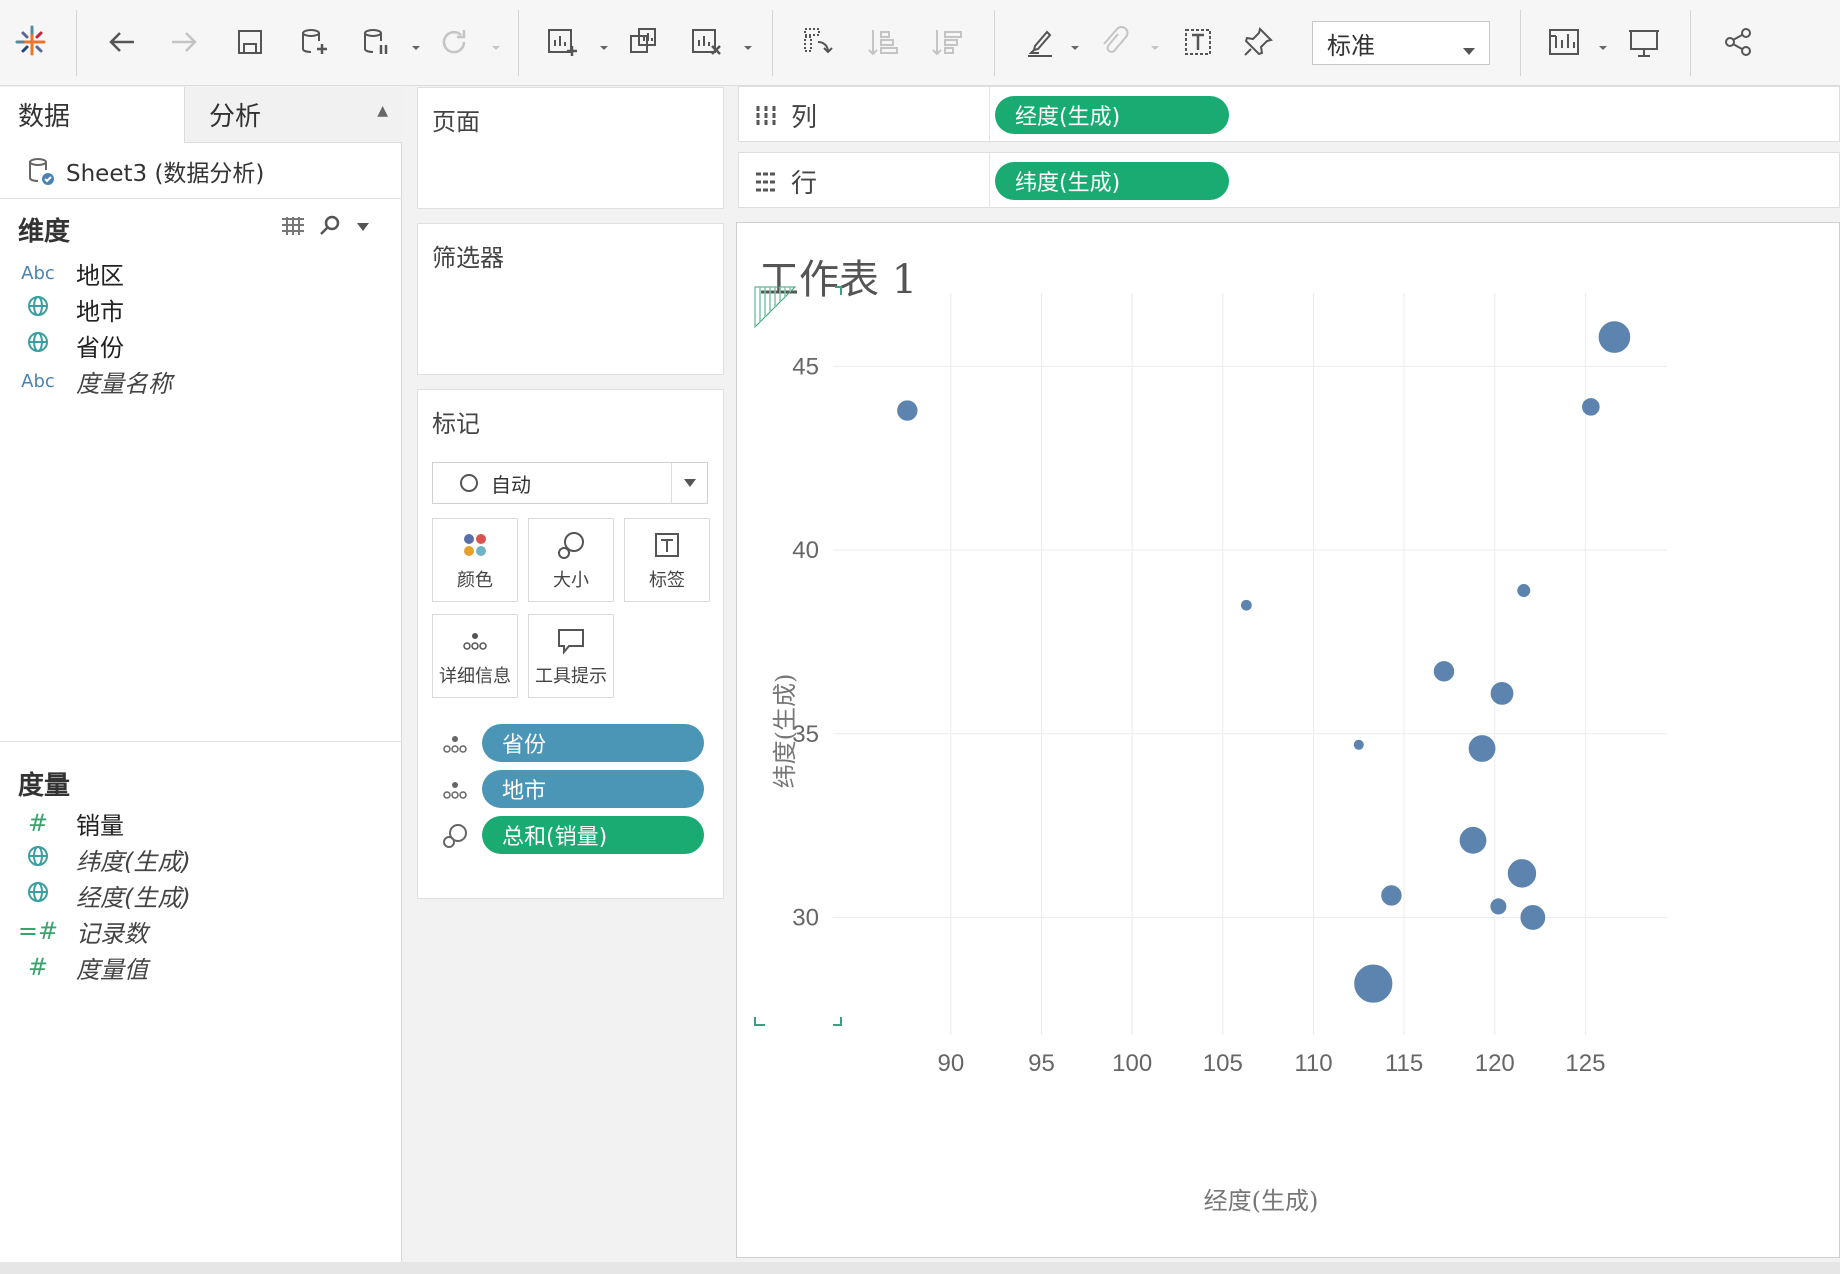 The image size is (1840, 1274). I want to click on fit-select: 标准, so click(1401, 43).